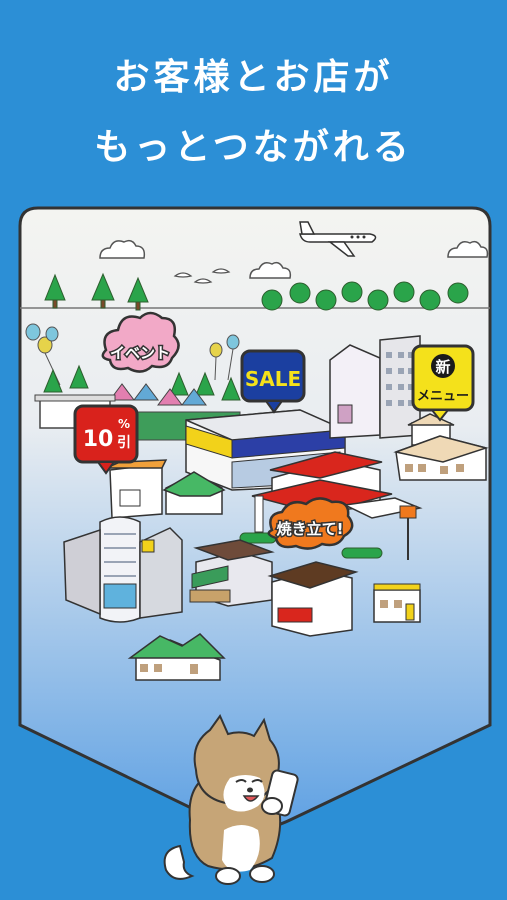 Image resolution: width=507 pixels, height=900 pixels. I want to click on new-menu-tag: 新 メニュー, so click(443, 383).